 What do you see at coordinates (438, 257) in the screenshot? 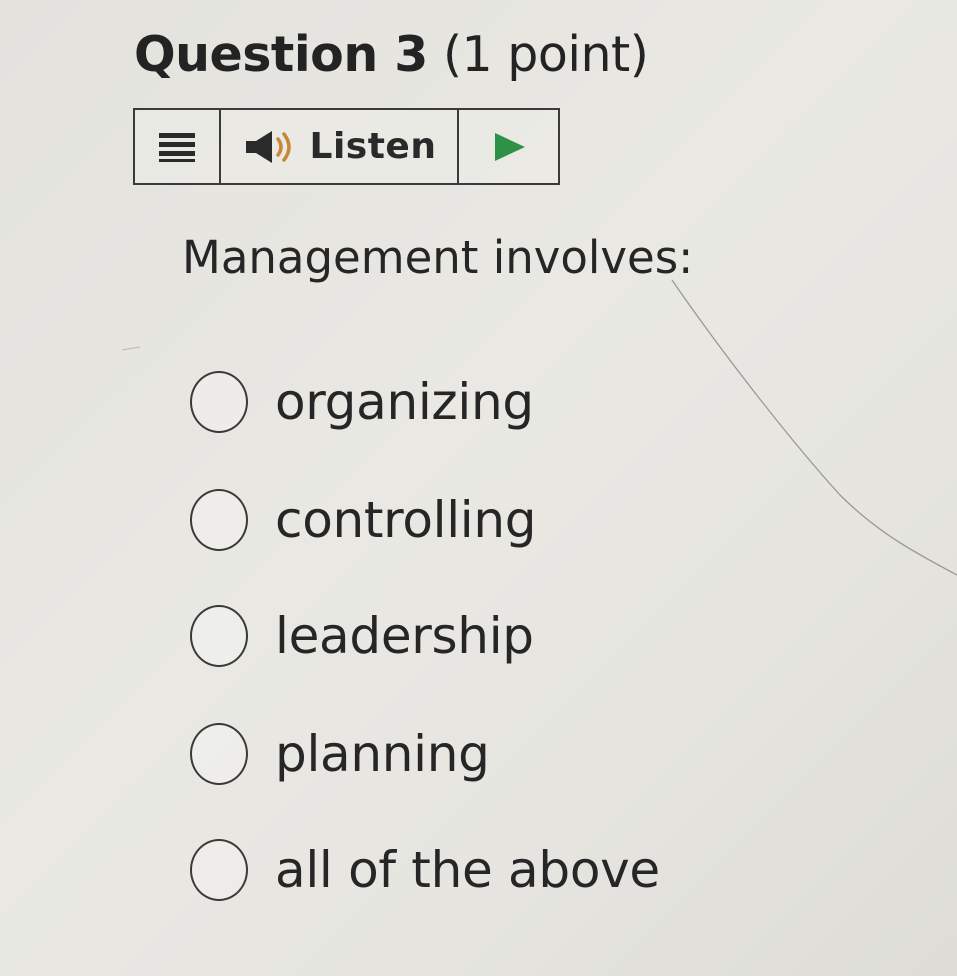
I see `question-prompt: Management involves:` at bounding box center [438, 257].